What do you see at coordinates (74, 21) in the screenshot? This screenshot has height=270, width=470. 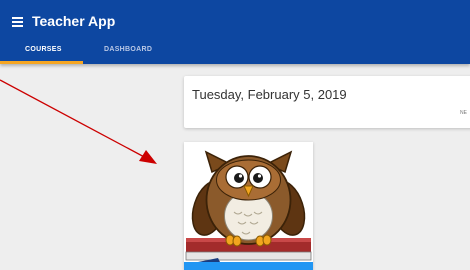 I see `app-title: Teacher App` at bounding box center [74, 21].